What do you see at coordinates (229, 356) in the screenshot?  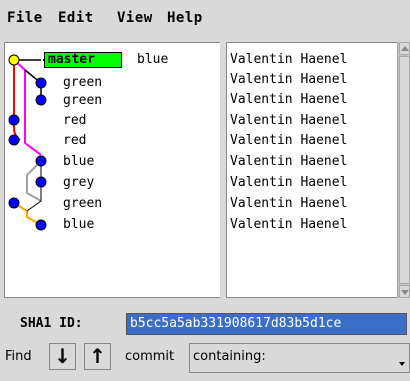 I see `find-mode-value: containing:` at bounding box center [229, 356].